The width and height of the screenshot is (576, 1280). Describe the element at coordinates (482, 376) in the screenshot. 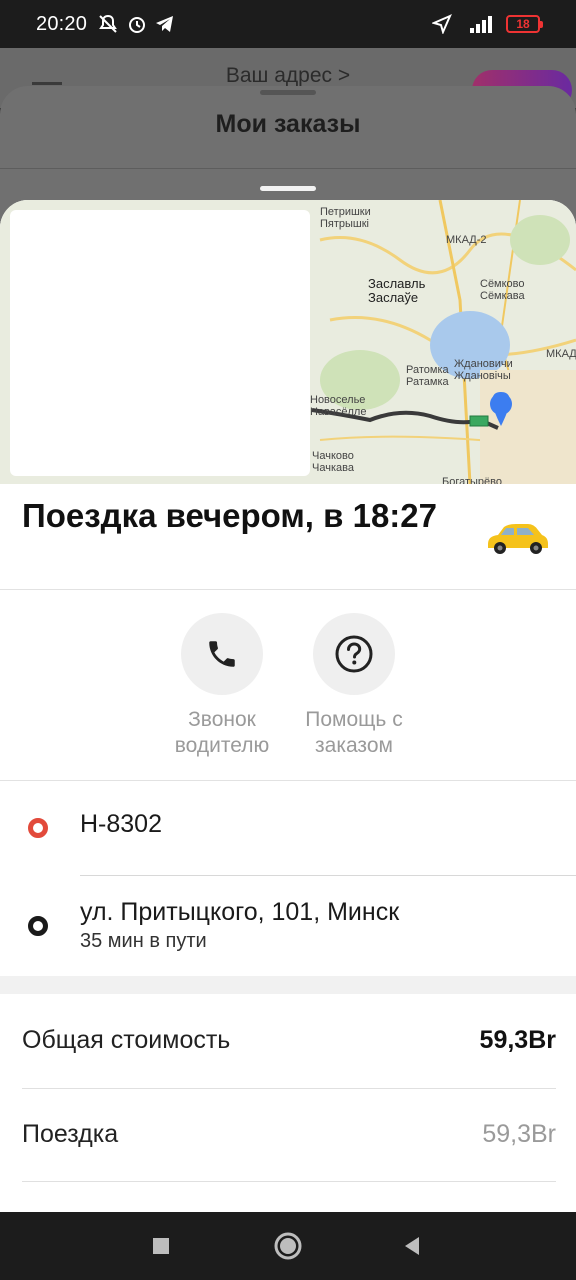

I see `map-label: Ждановічы` at that location.